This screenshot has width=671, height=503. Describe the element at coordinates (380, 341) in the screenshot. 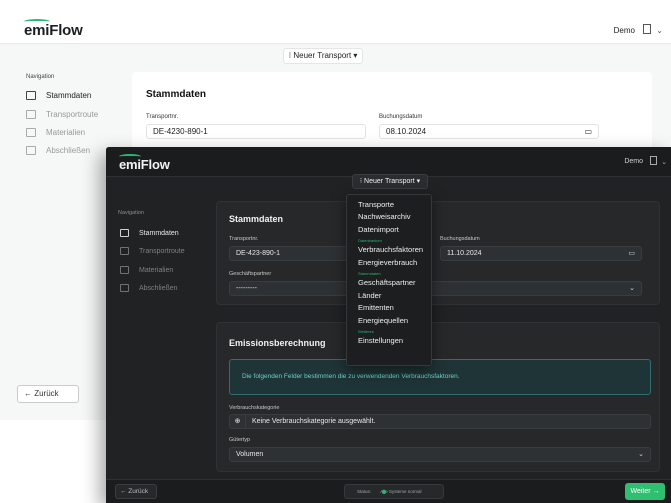

I see `menu-item-einstellungen: Einstellungen` at that location.